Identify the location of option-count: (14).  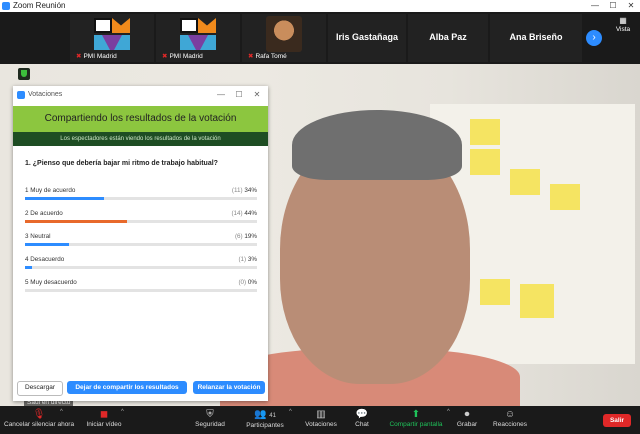
(237, 213).